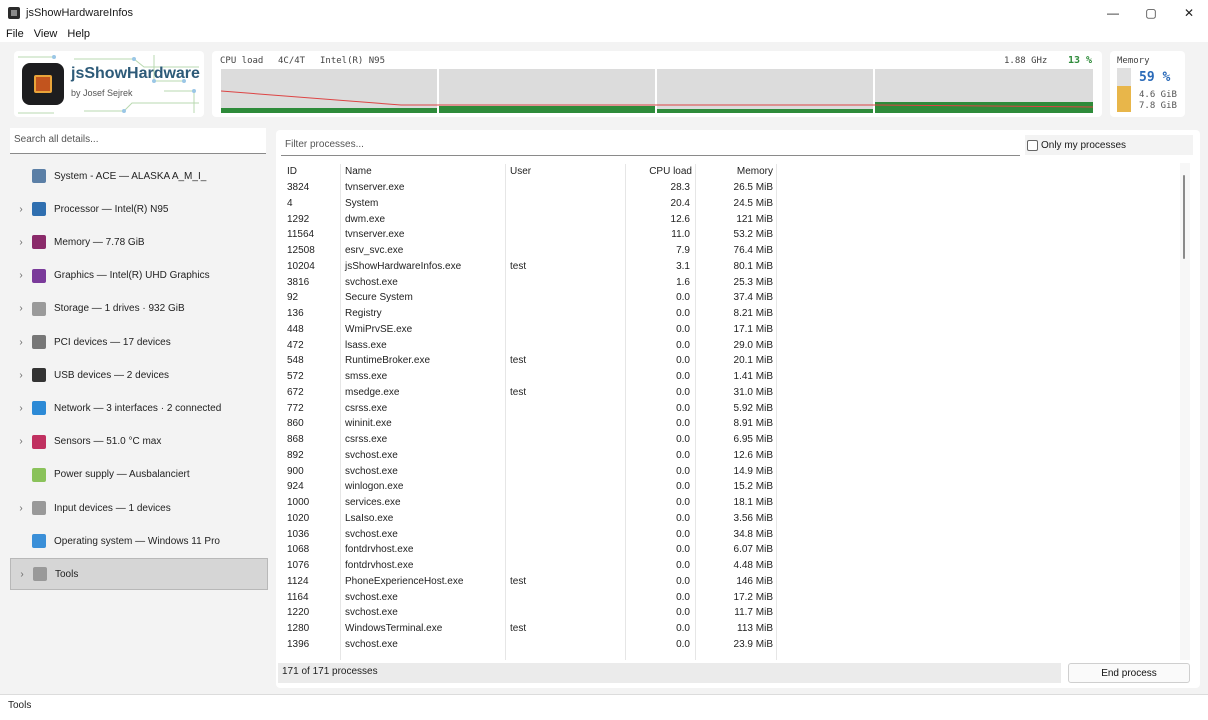 Image resolution: width=1208 pixels, height=720 pixels. Describe the element at coordinates (726, 205) in the screenshot. I see `table-row: 4 System 20.4 24.5 MiB` at that location.